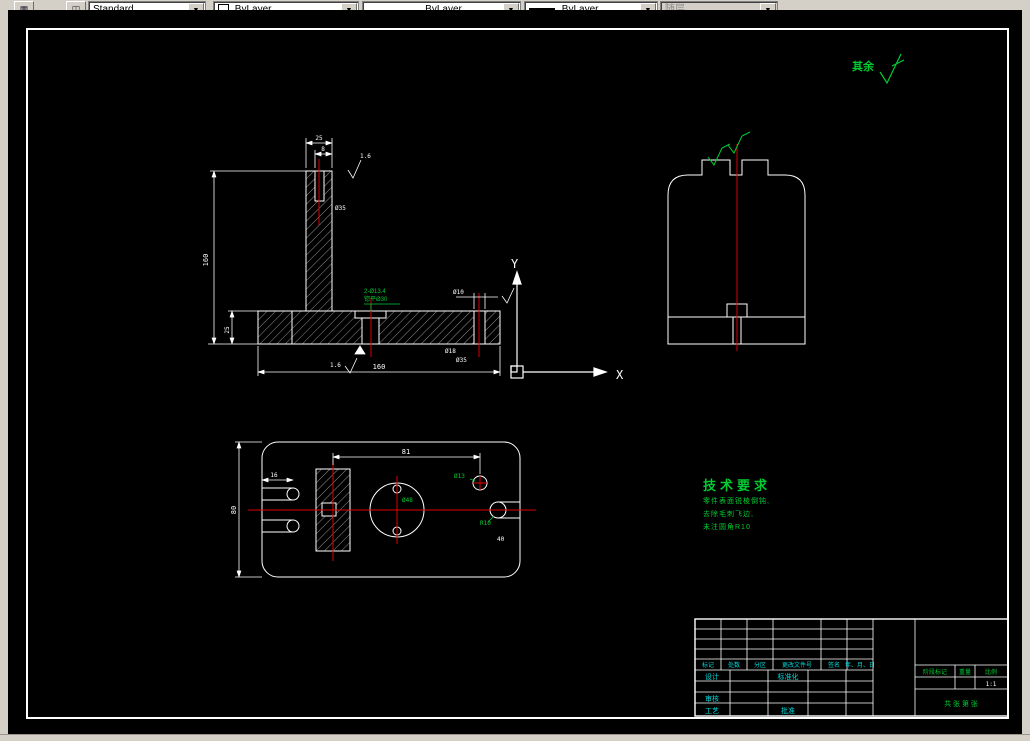 This screenshot has height=741, width=1030. Describe the element at coordinates (728, 514) in the screenshot. I see `technical-requirements-line: 去除毛刺飞边,` at that location.